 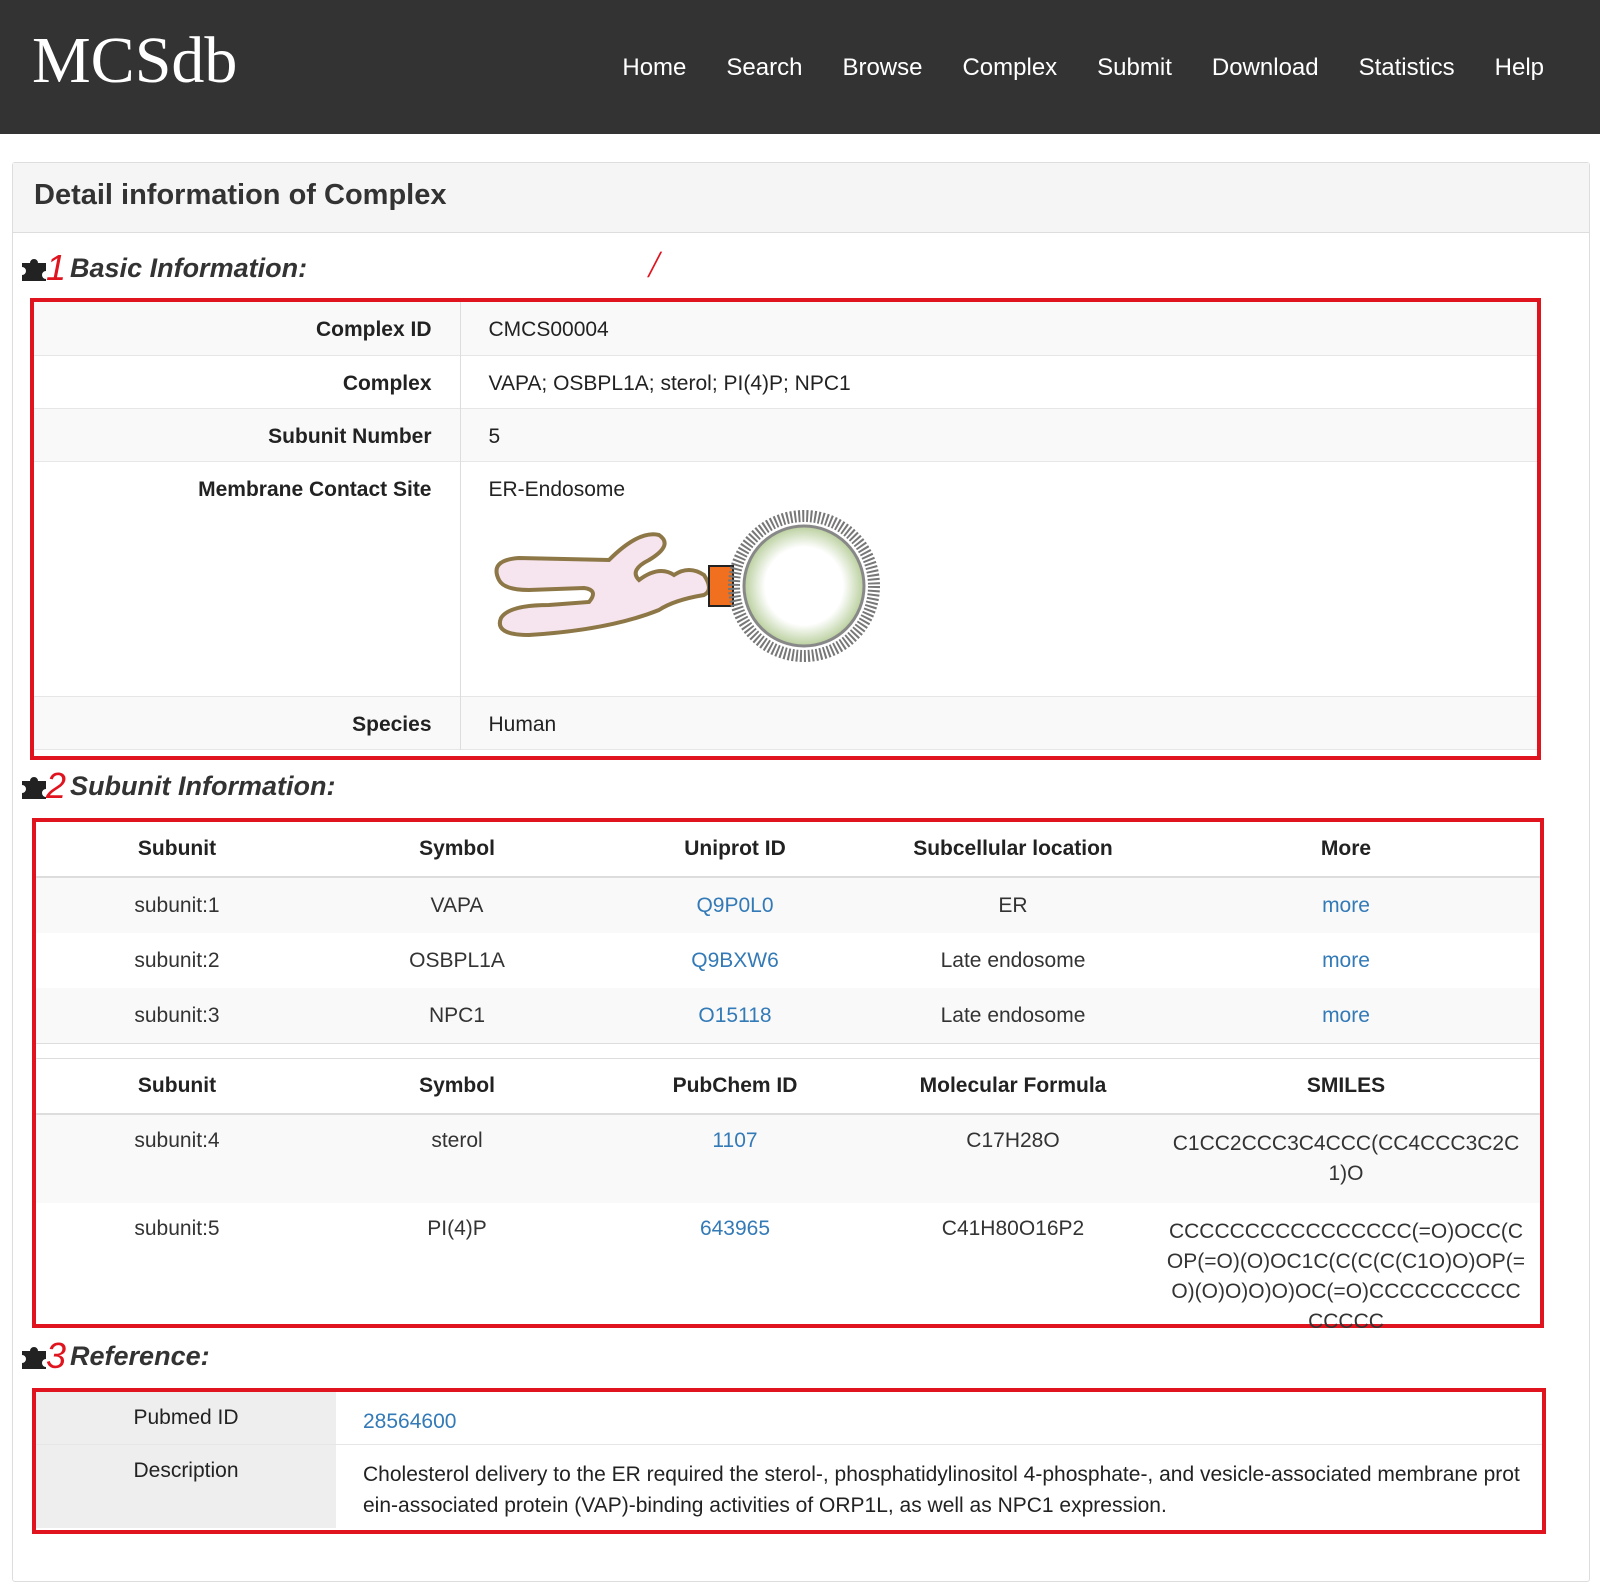 What do you see at coordinates (1346, 1087) in the screenshot?
I see `col-smiles: SMILES` at bounding box center [1346, 1087].